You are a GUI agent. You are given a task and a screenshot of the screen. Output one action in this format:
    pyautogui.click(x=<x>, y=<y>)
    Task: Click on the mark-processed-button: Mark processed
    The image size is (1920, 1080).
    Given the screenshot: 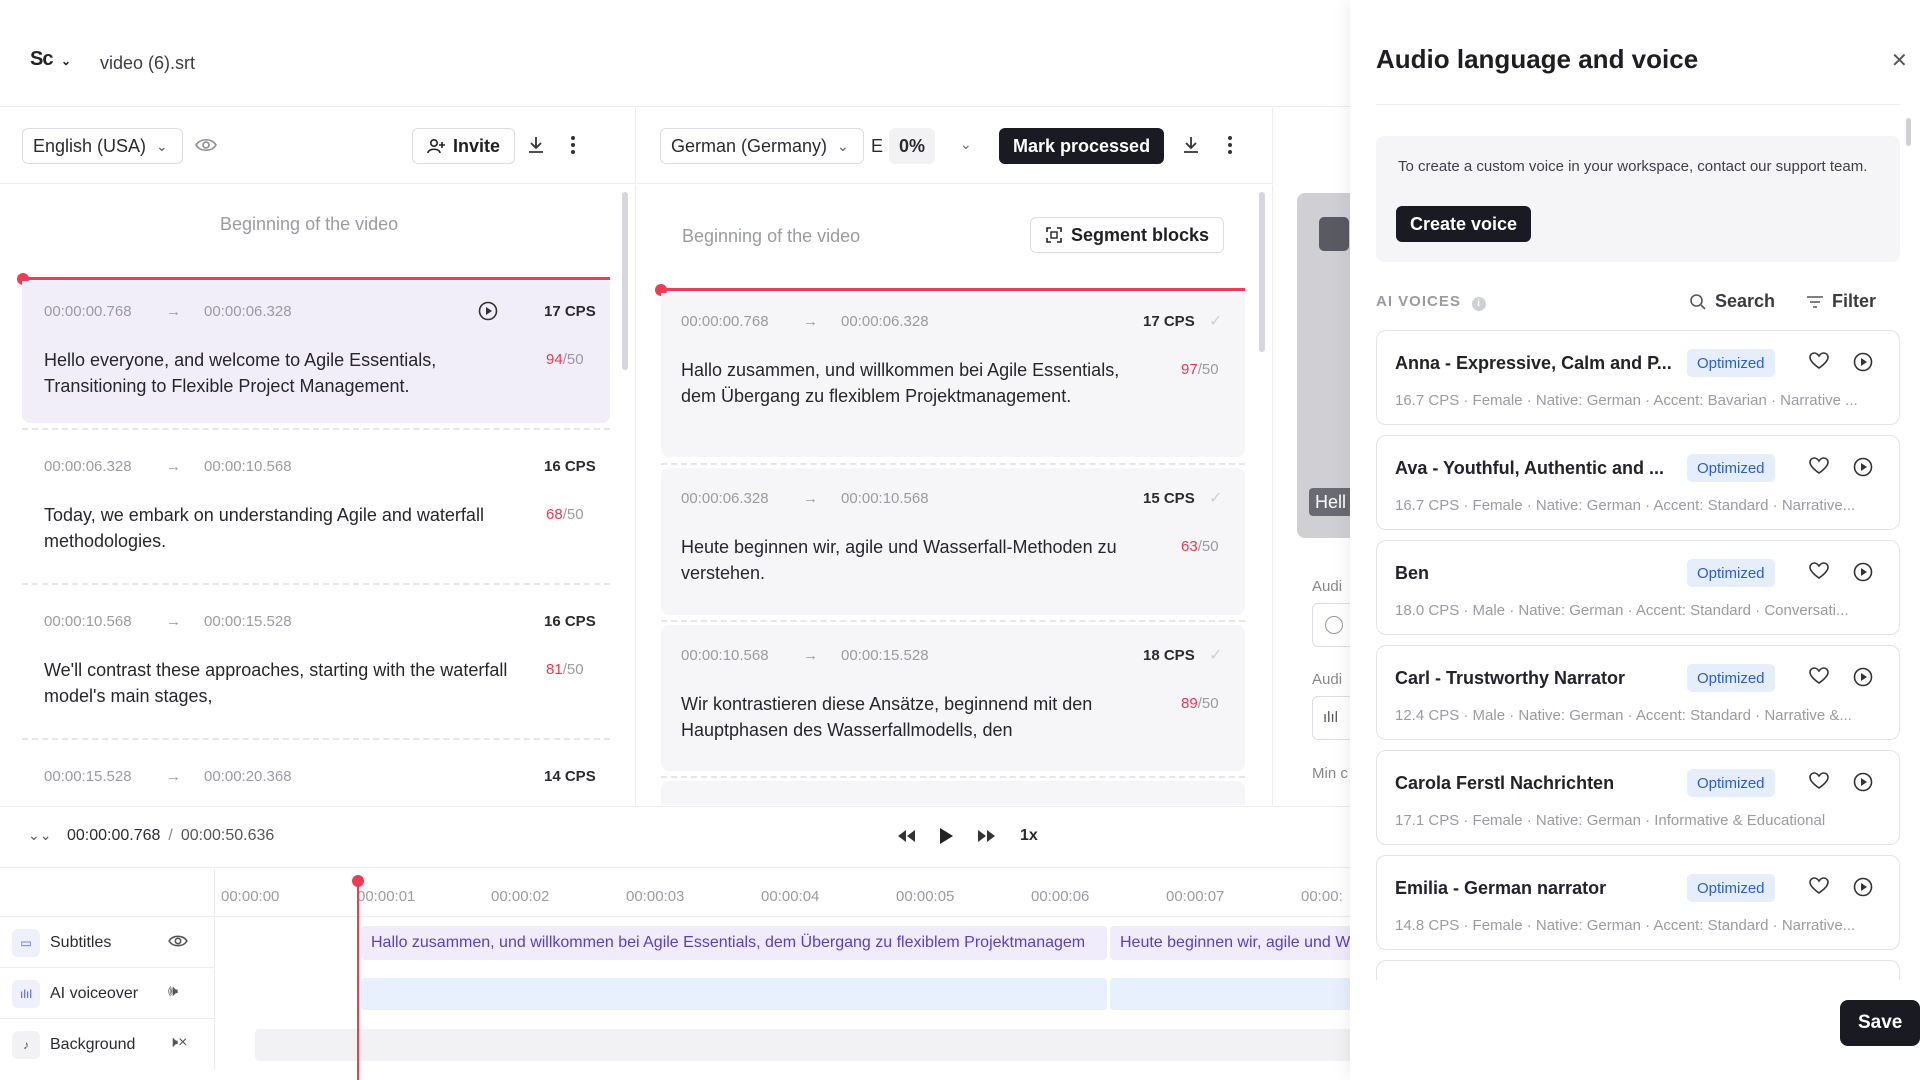 What is the action you would take?
    pyautogui.click(x=1082, y=146)
    